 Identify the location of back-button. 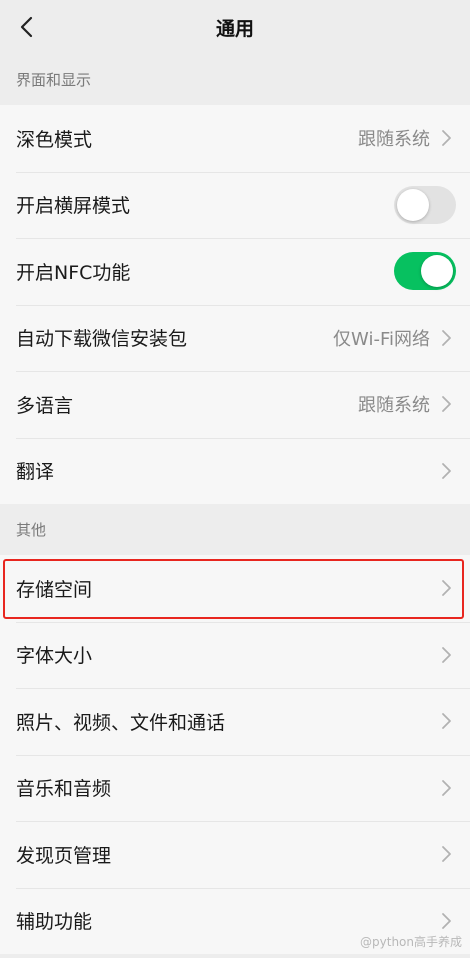
(26, 27).